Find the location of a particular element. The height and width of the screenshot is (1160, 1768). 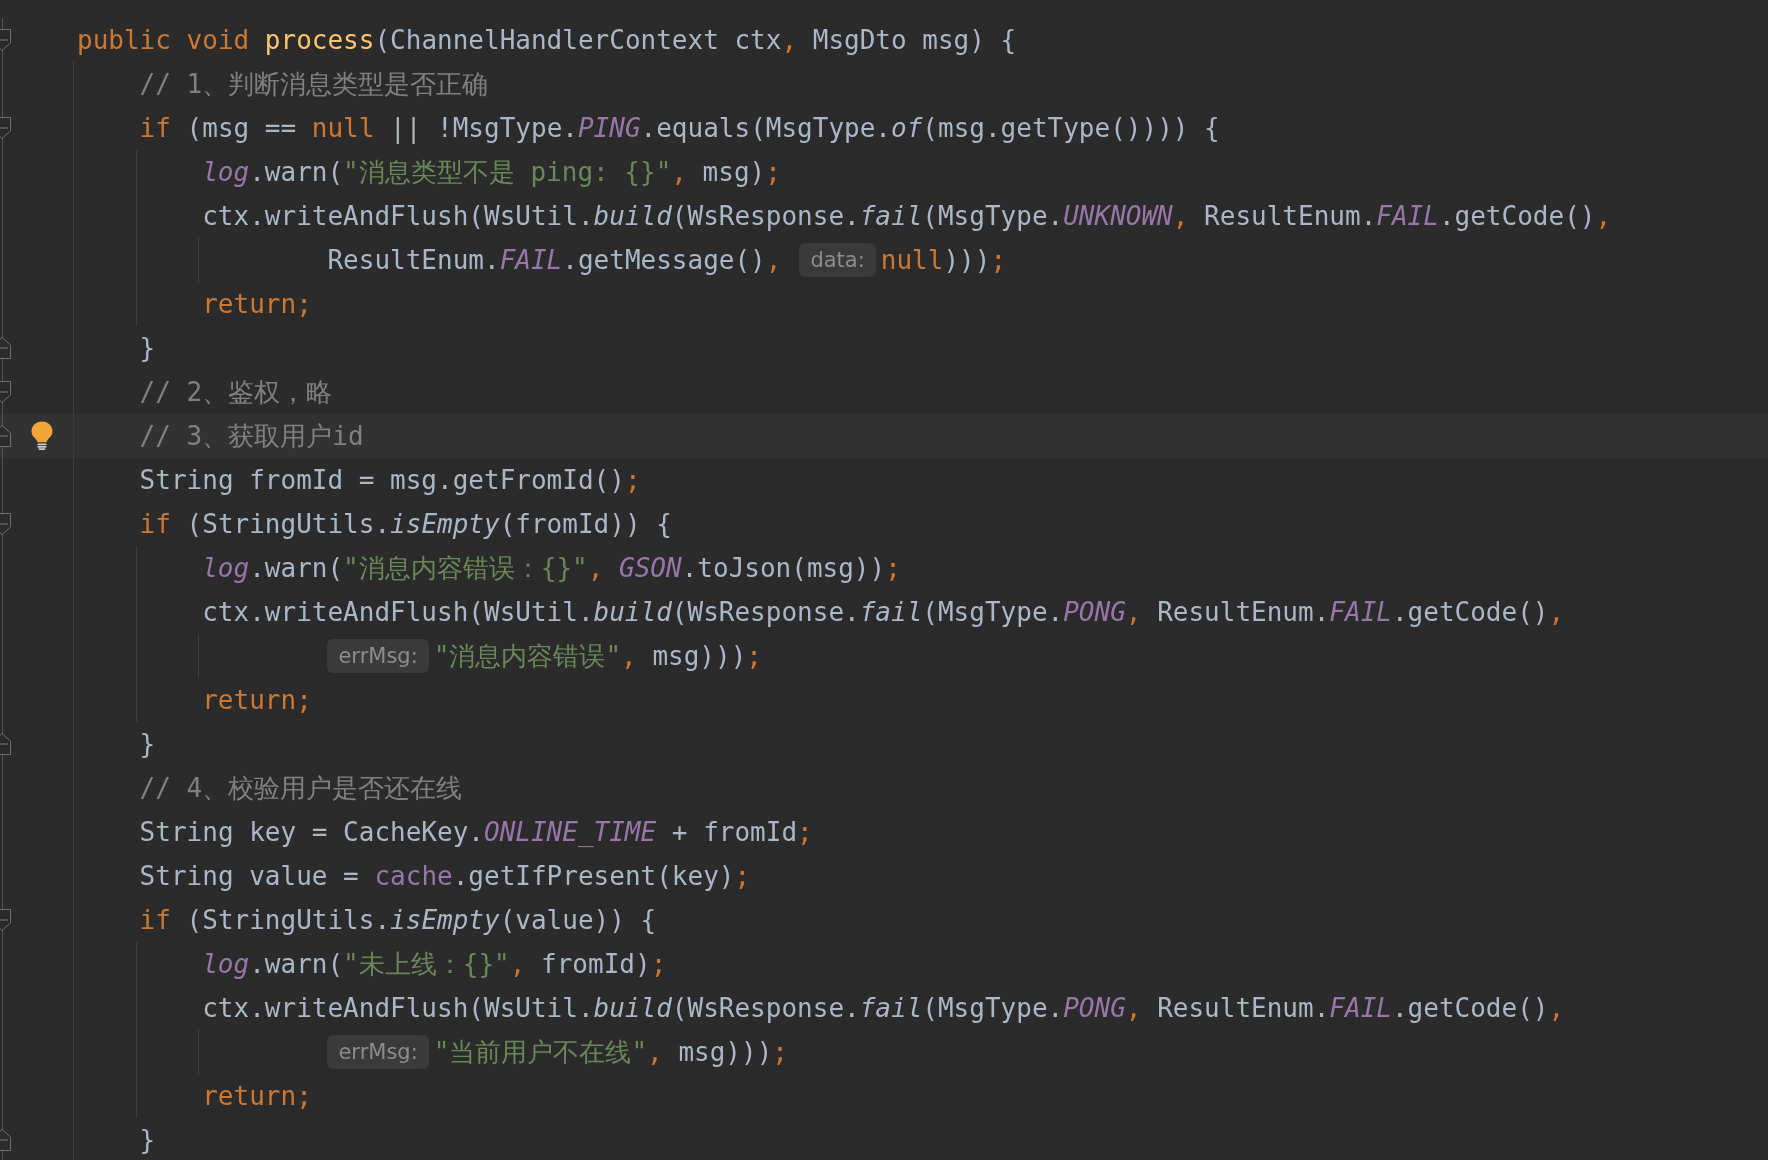

code-line: if (StringUtils.isEmpty(fromId)) { is located at coordinates (405, 524).